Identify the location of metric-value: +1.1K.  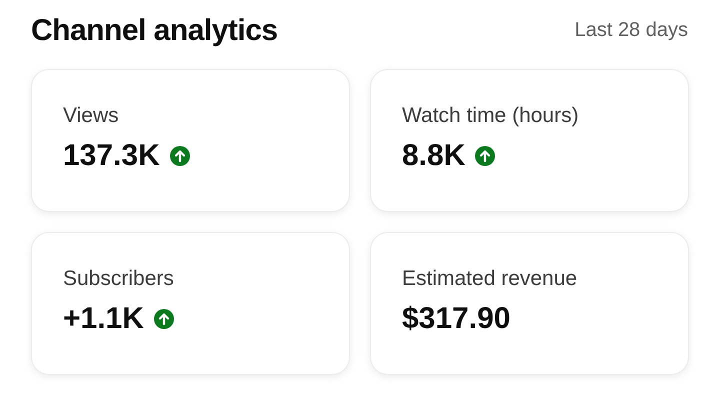
(103, 319).